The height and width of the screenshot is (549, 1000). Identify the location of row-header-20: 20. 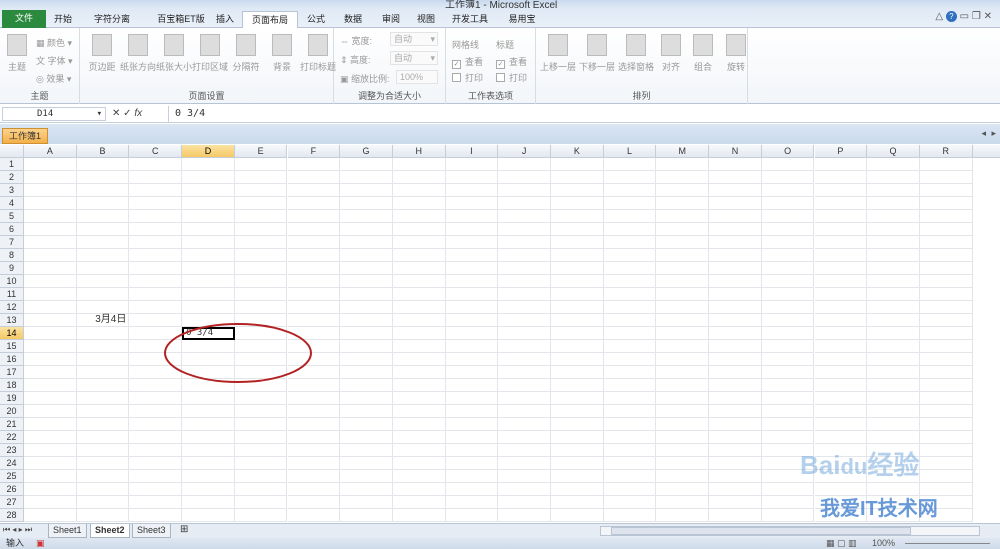
(12, 411).